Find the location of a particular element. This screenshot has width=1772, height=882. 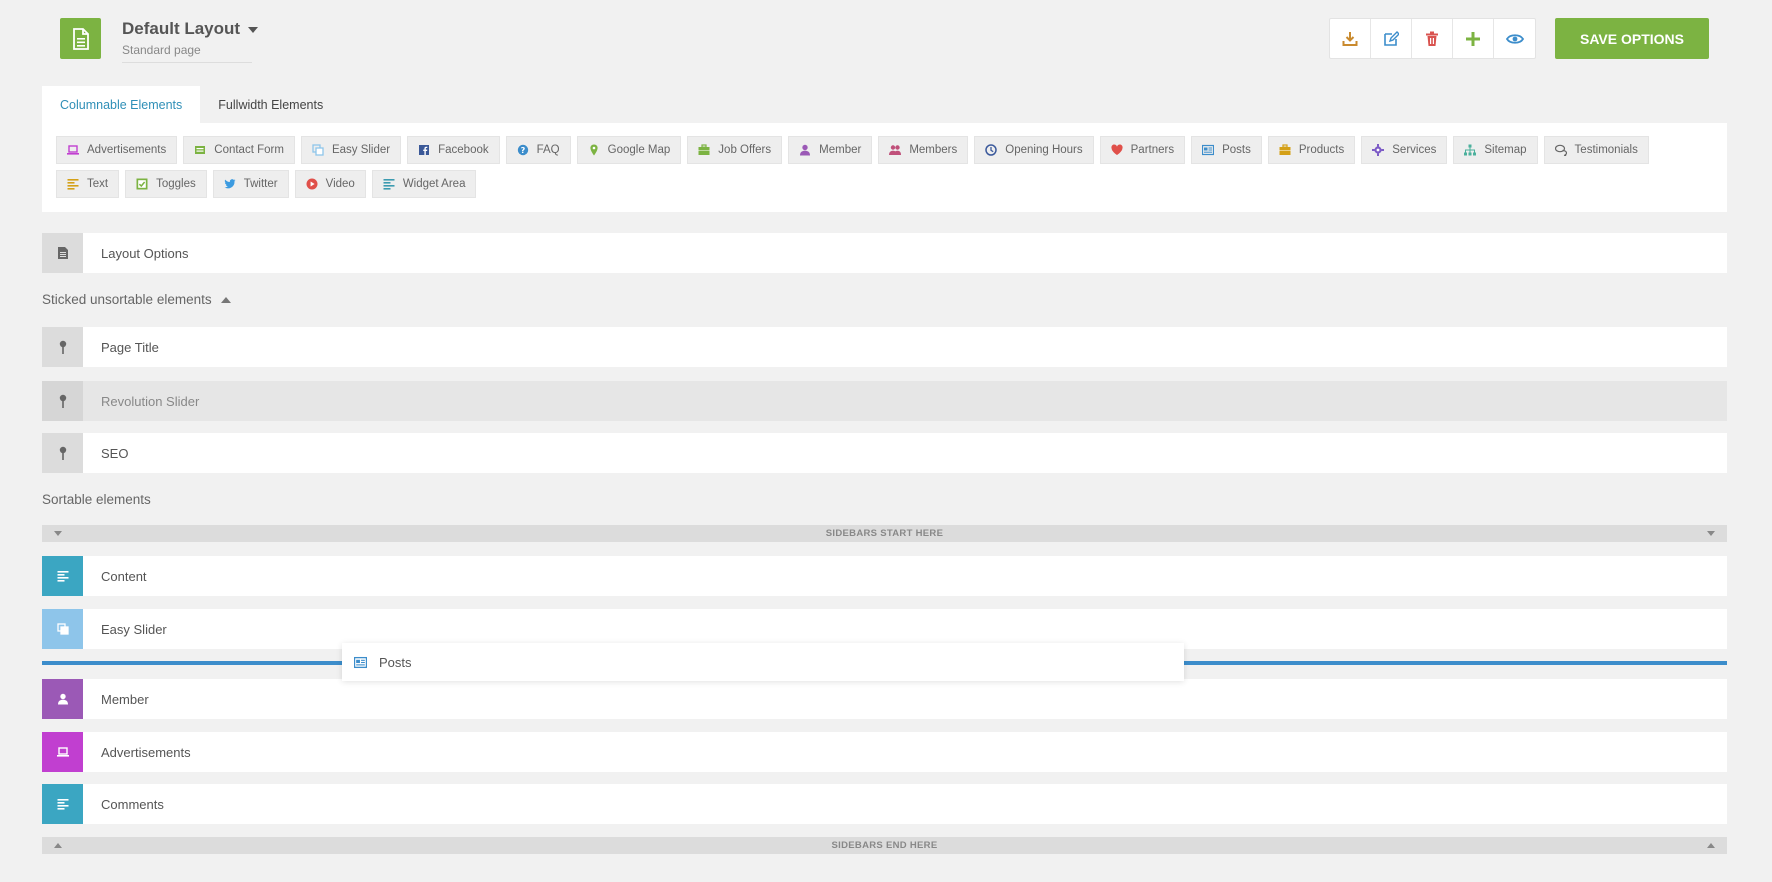

page-icon is located at coordinates (80, 38).